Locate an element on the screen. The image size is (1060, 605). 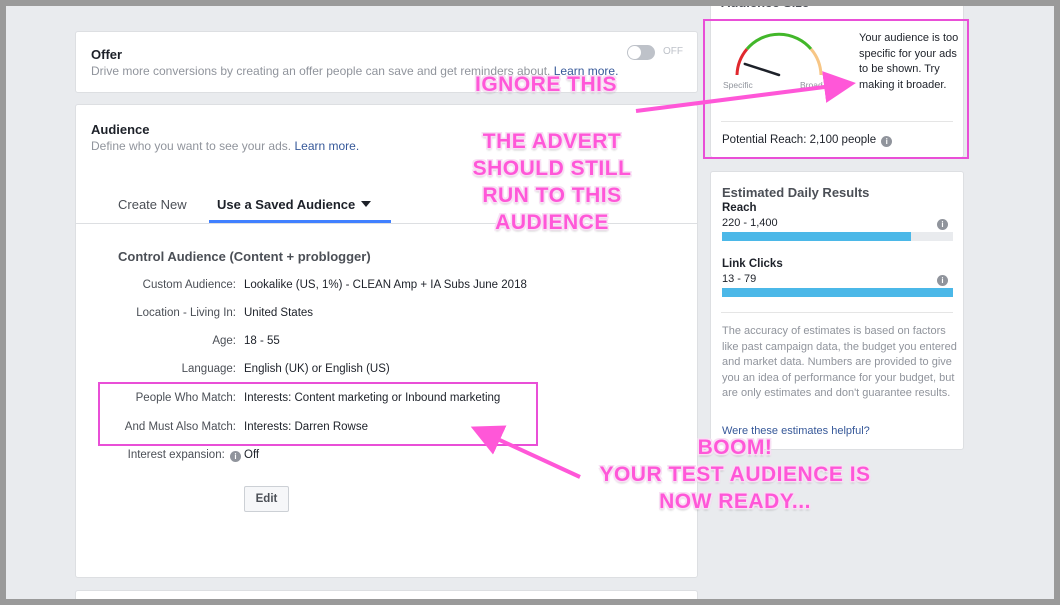
active-tab-indicator is located at coordinates (300, 221).